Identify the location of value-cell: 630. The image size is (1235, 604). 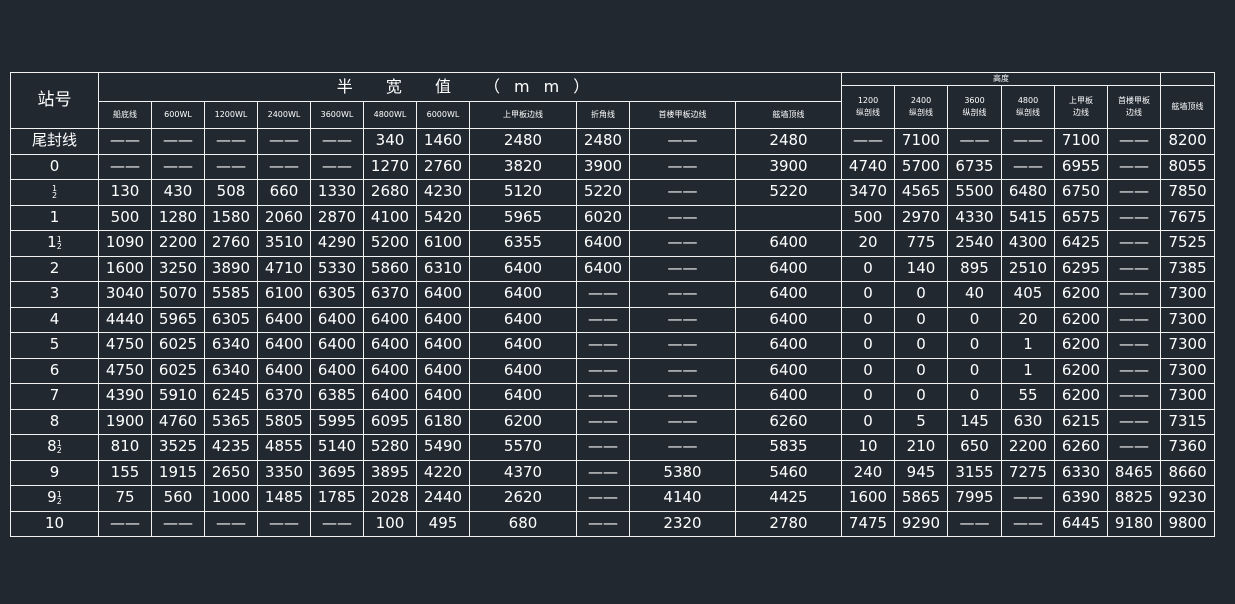
(1028, 421).